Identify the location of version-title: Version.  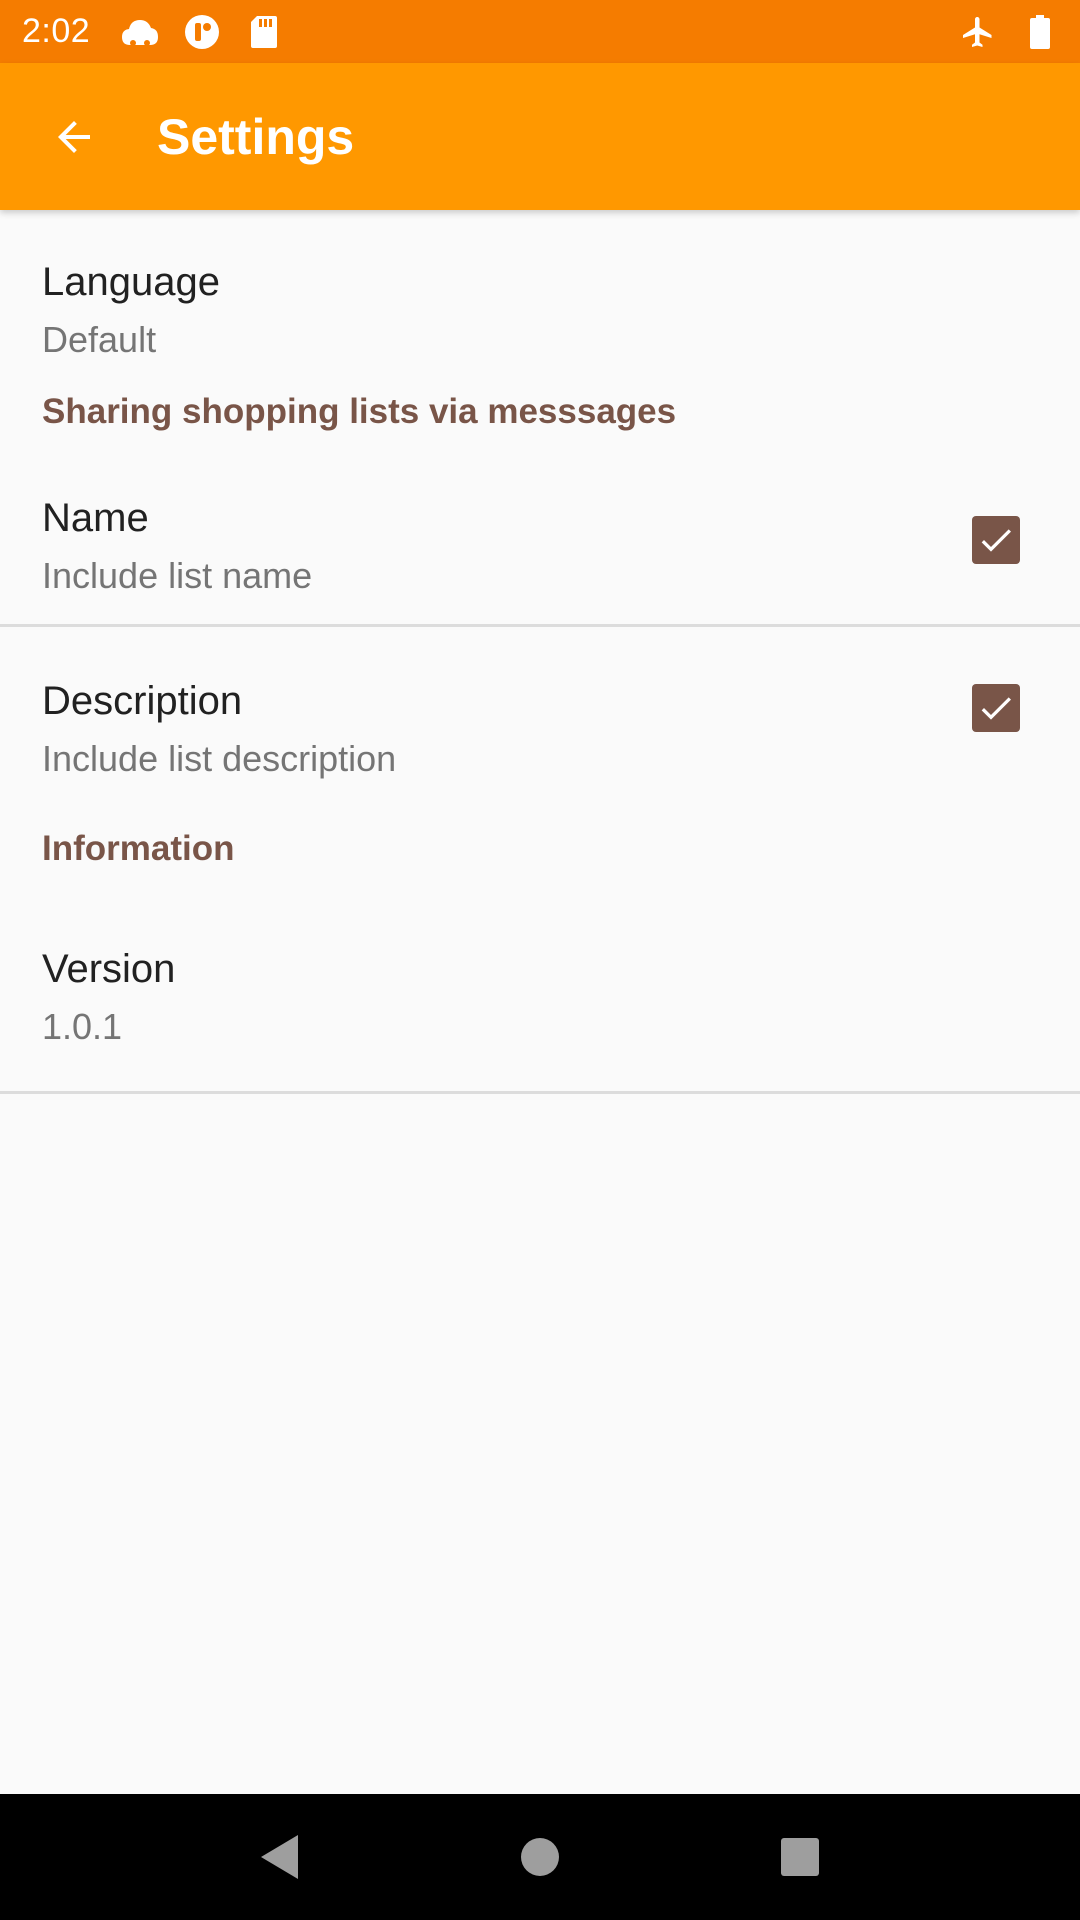
(109, 969).